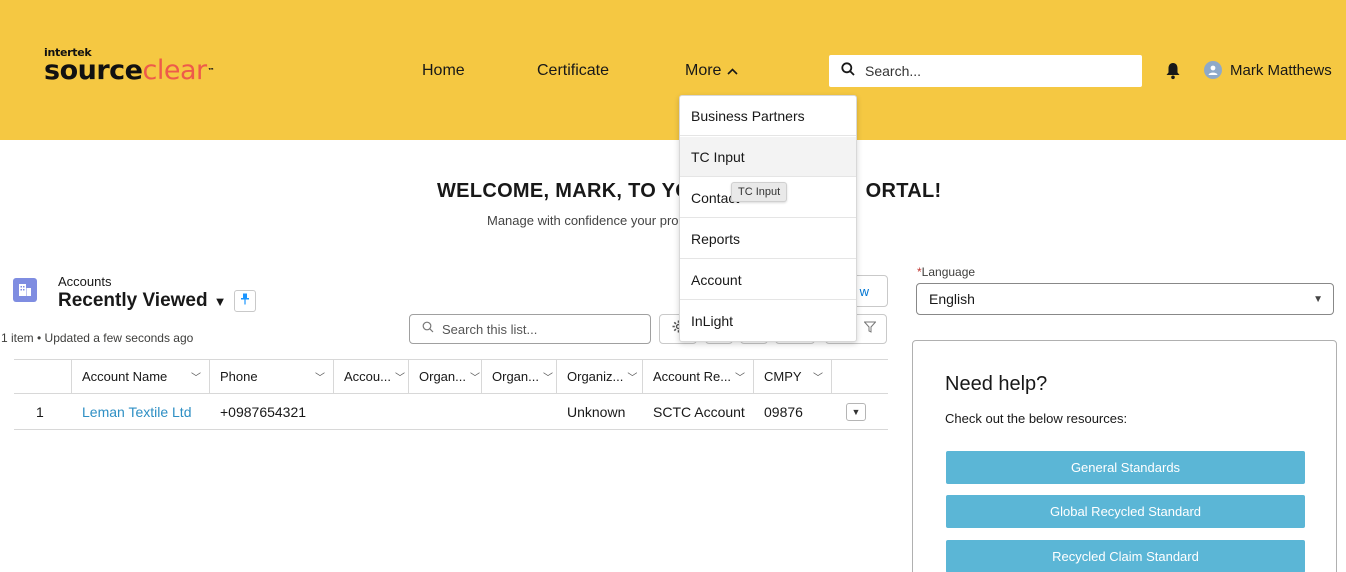 The image size is (1346, 572). Describe the element at coordinates (141, 412) in the screenshot. I see `account-name-link: Leman Textile Ltd` at that location.